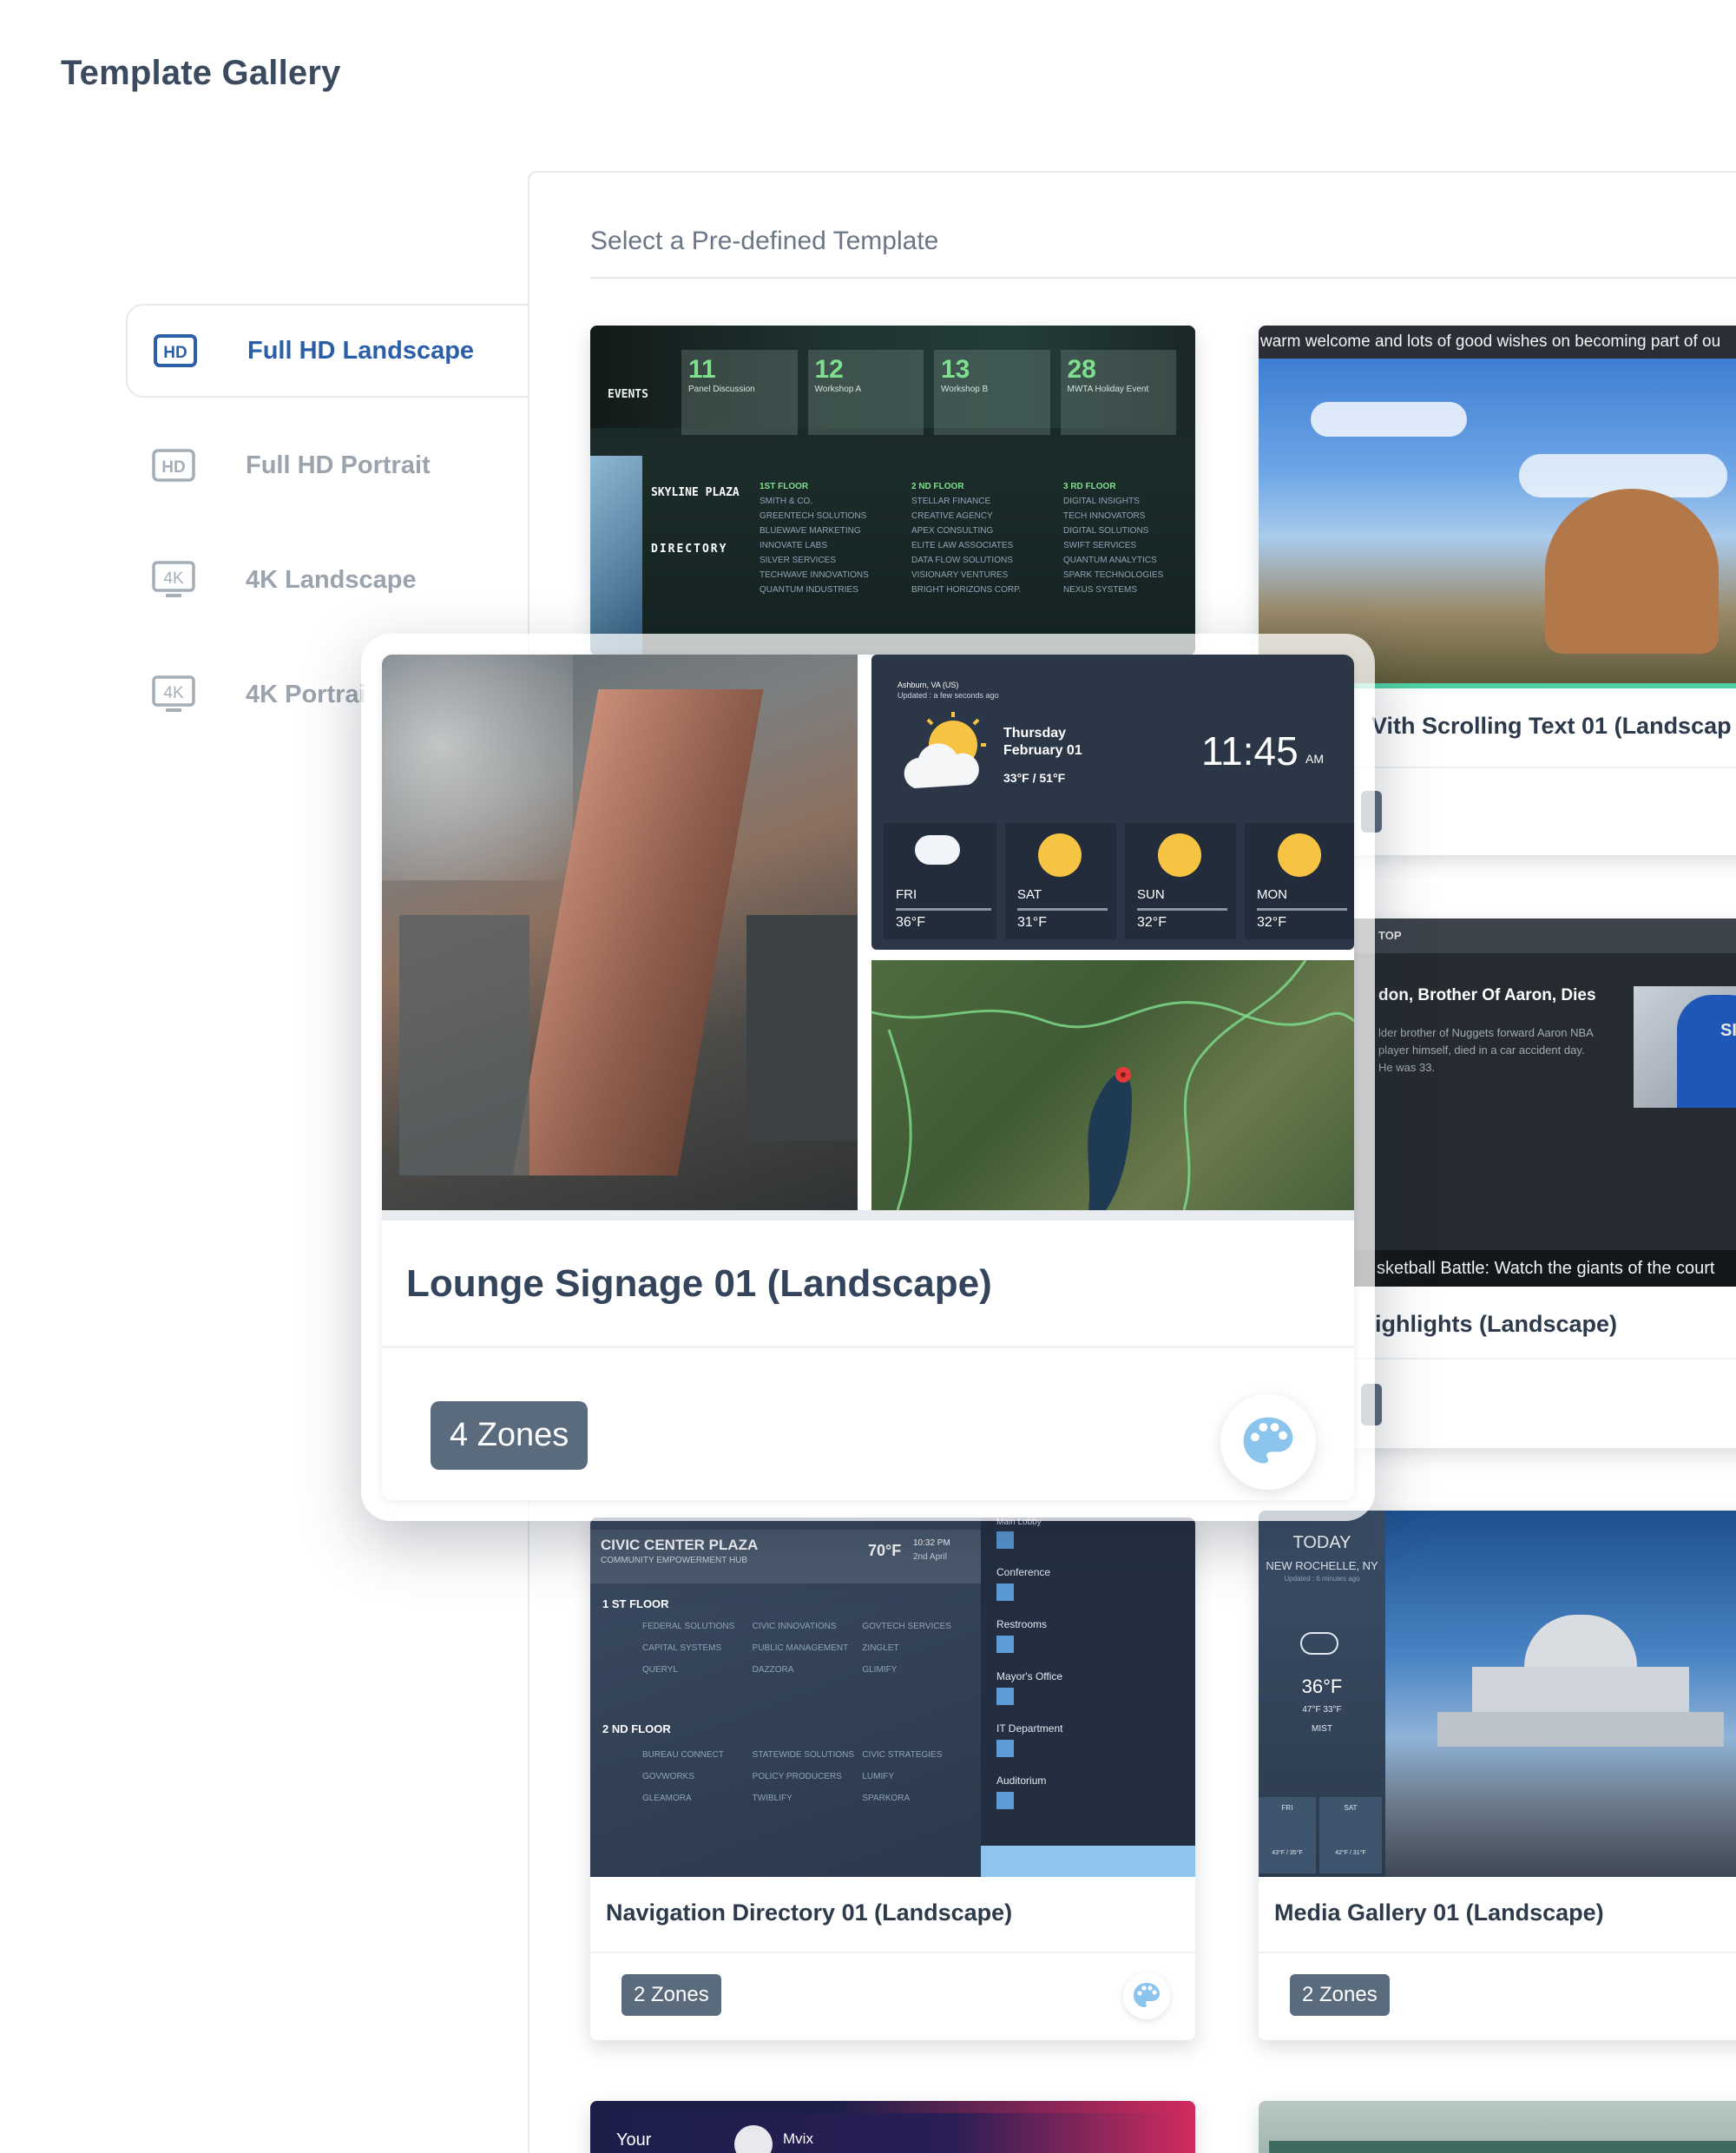 The image size is (1736, 2153). I want to click on zones-badge: 4 Zones, so click(510, 1435).